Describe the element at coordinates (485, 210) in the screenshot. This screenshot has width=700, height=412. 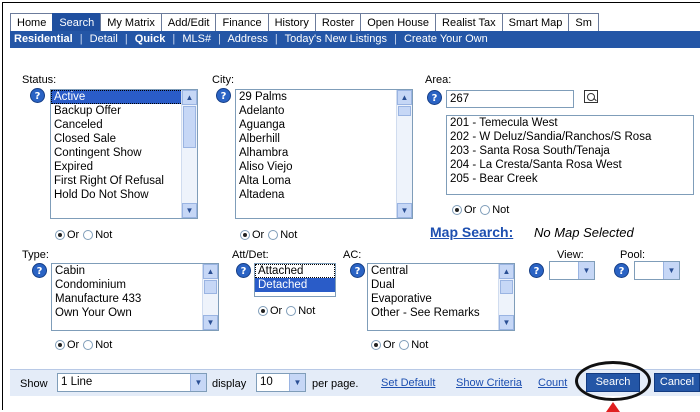
I see `area-not-radio` at that location.